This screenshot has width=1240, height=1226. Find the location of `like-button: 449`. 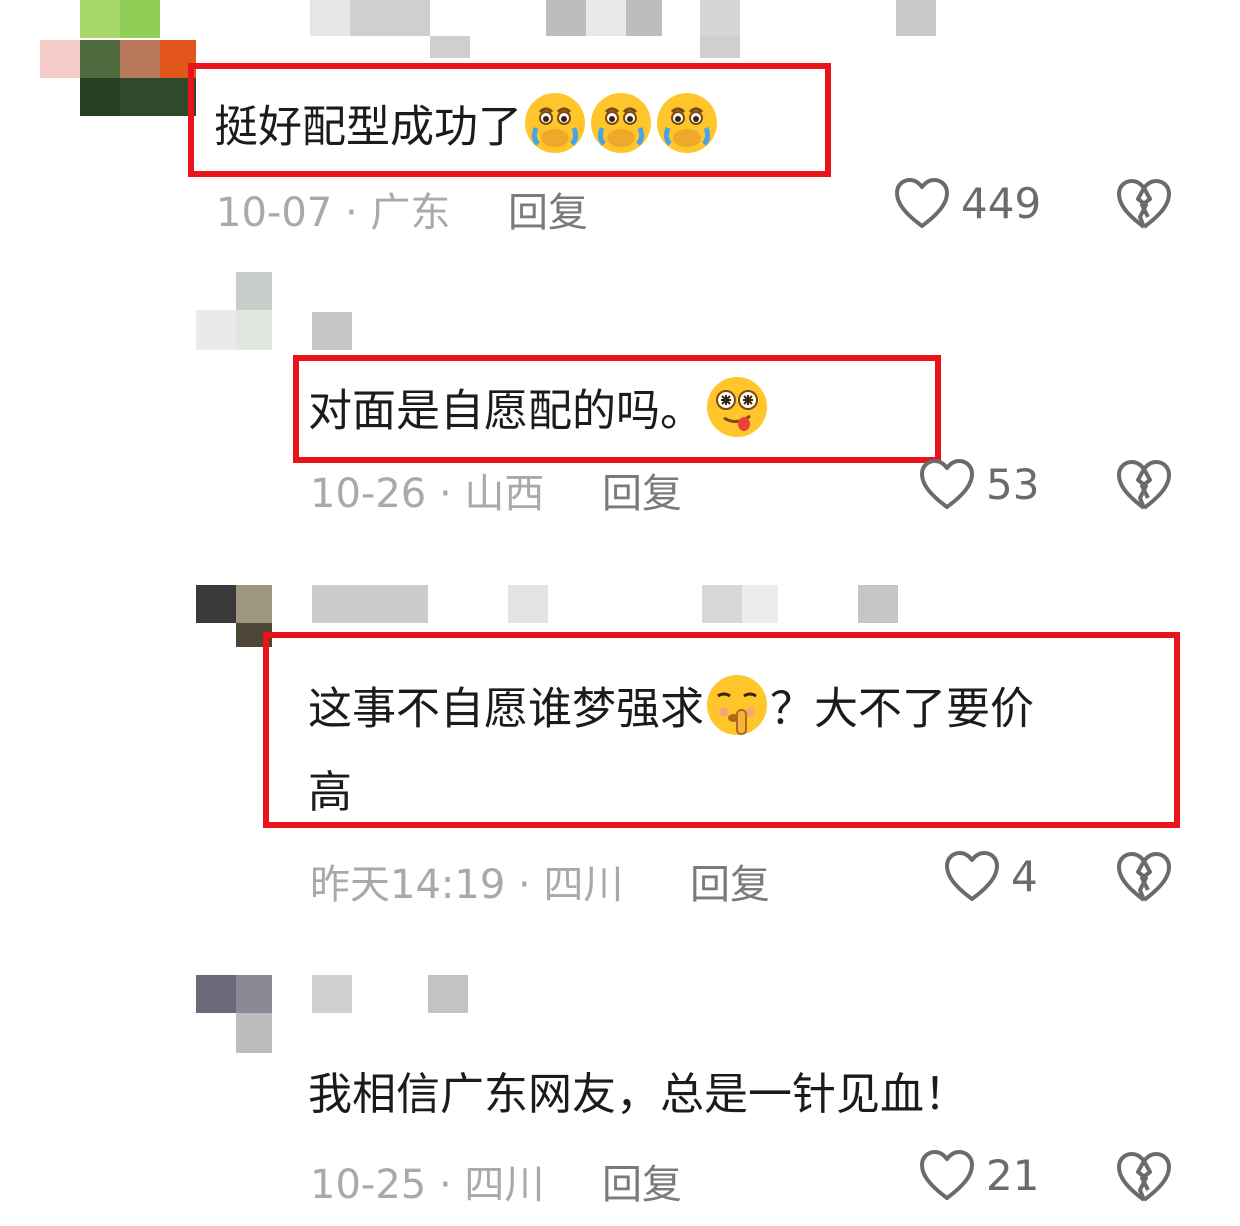

like-button: 449 is located at coordinates (967, 203).